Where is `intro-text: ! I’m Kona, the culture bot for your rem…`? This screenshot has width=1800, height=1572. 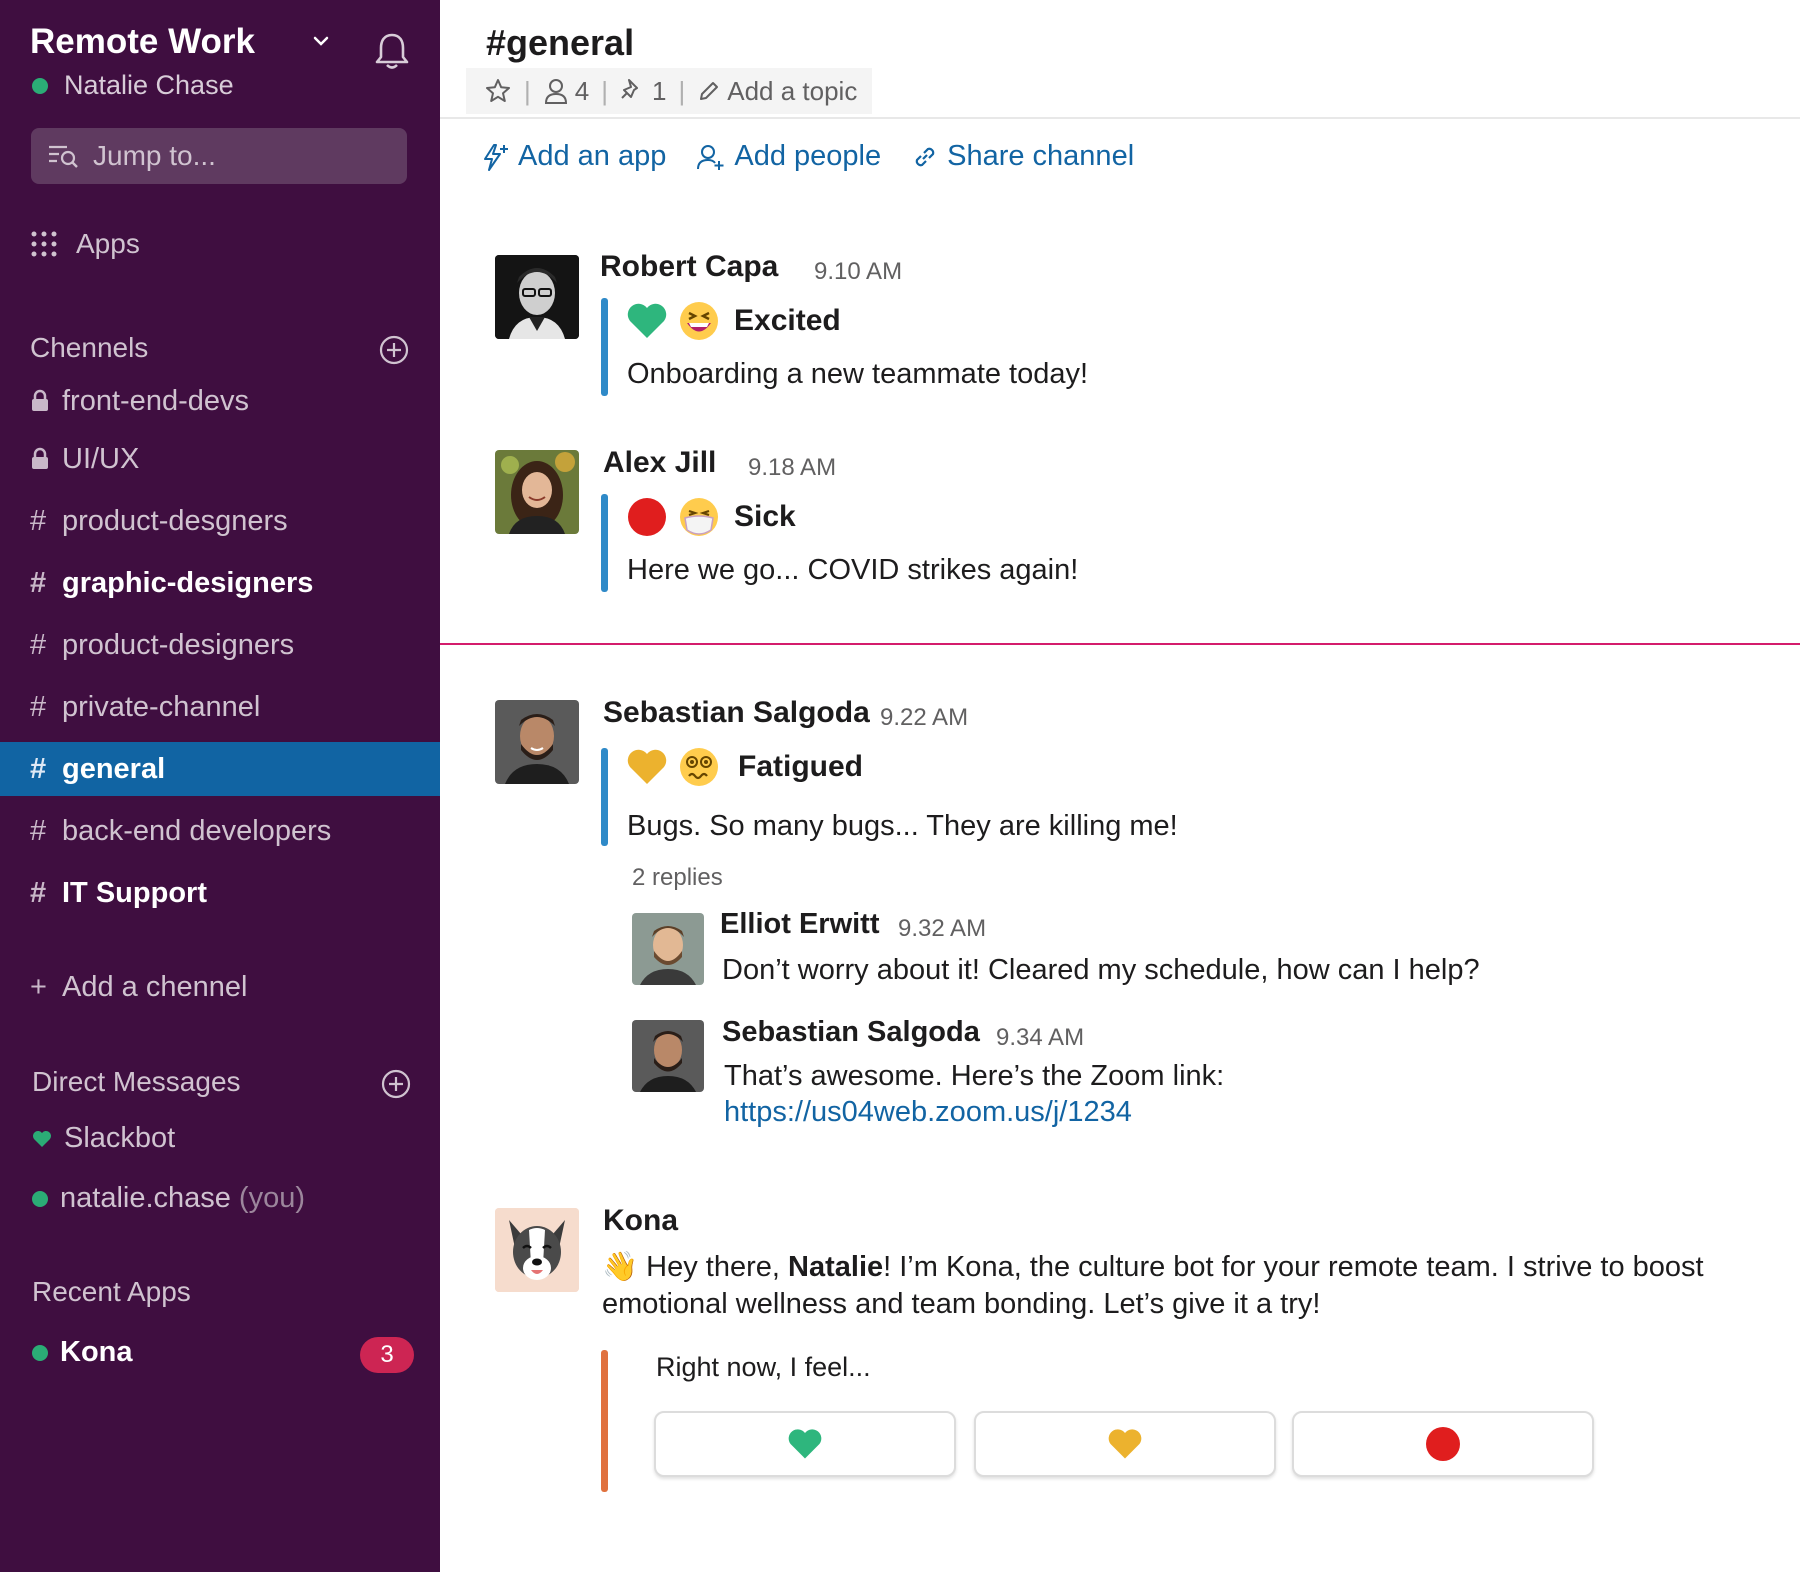
intro-text: ! I’m Kona, the culture bot for your rem… is located at coordinates (1293, 1267).